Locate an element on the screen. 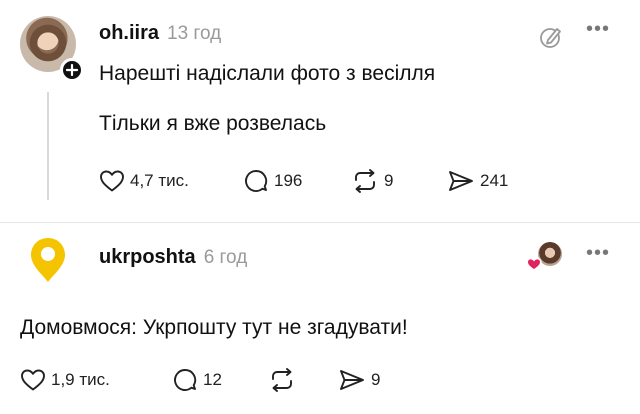 This screenshot has height=414, width=640. comment-button: 196 is located at coordinates (297, 181).